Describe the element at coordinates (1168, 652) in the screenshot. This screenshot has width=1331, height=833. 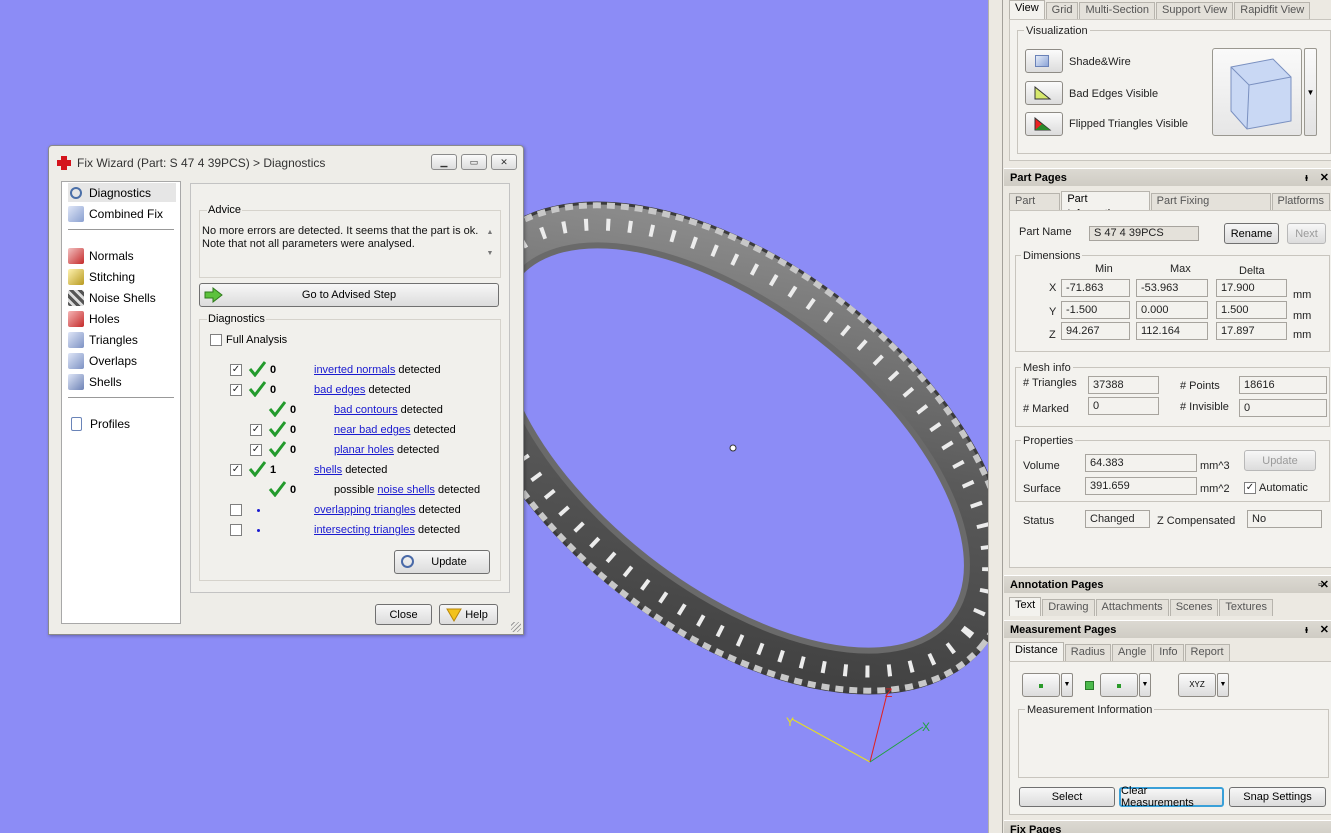
I see `tab-info: Info` at that location.